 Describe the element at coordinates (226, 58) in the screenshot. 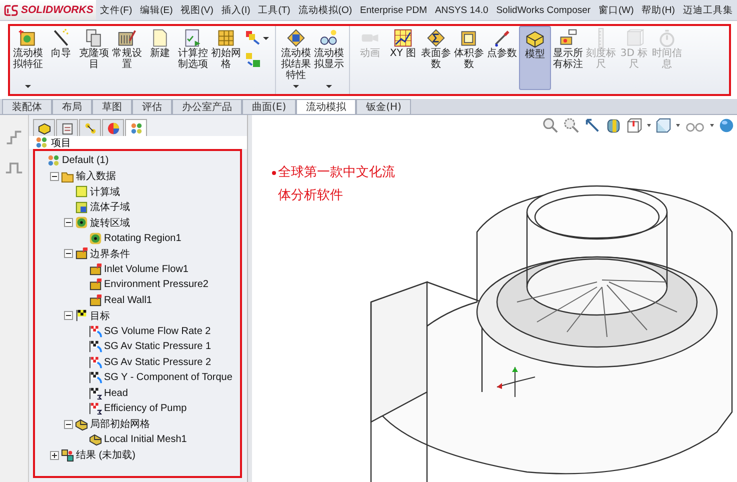

I see `toolbar-button: 初始网格` at that location.